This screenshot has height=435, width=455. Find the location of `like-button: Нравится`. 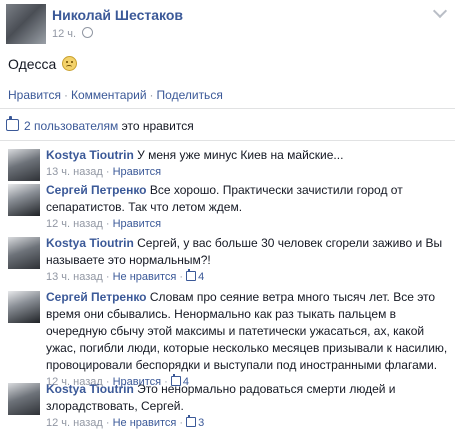

like-button: Нравится is located at coordinates (34, 95).